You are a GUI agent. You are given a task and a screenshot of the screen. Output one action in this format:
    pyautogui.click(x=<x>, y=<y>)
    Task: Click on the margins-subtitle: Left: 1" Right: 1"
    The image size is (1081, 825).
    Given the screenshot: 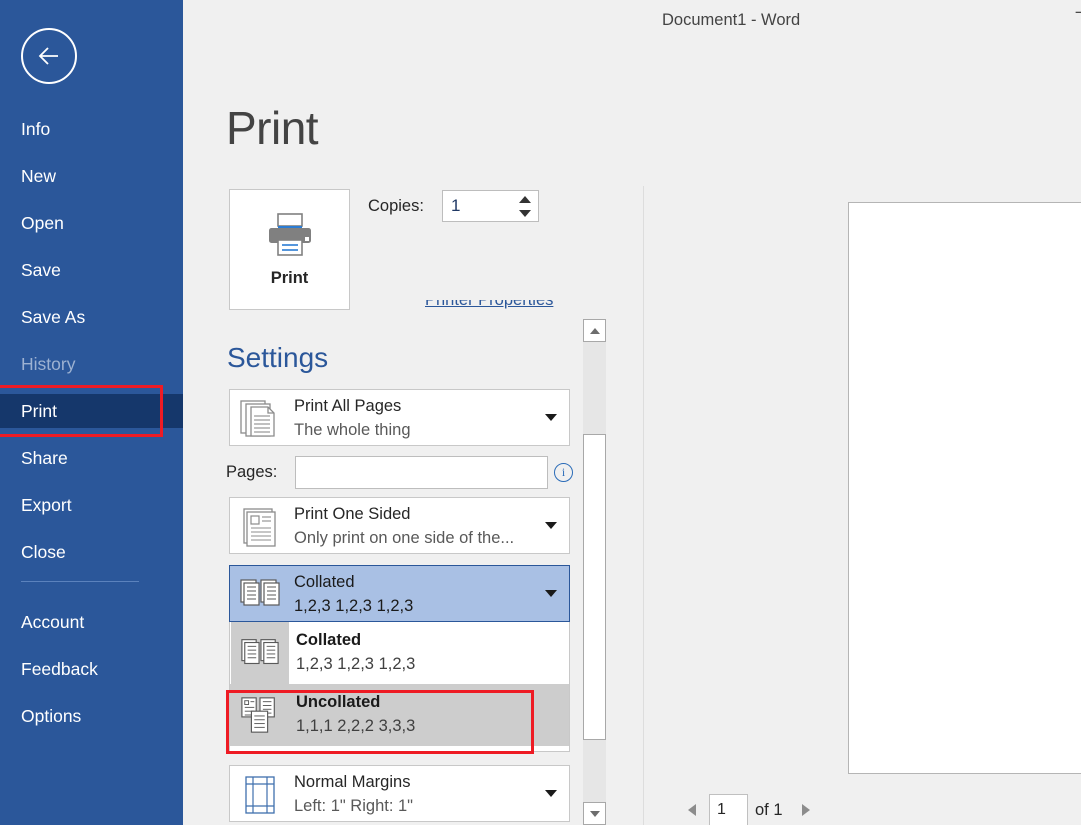 What is the action you would take?
    pyautogui.click(x=354, y=806)
    